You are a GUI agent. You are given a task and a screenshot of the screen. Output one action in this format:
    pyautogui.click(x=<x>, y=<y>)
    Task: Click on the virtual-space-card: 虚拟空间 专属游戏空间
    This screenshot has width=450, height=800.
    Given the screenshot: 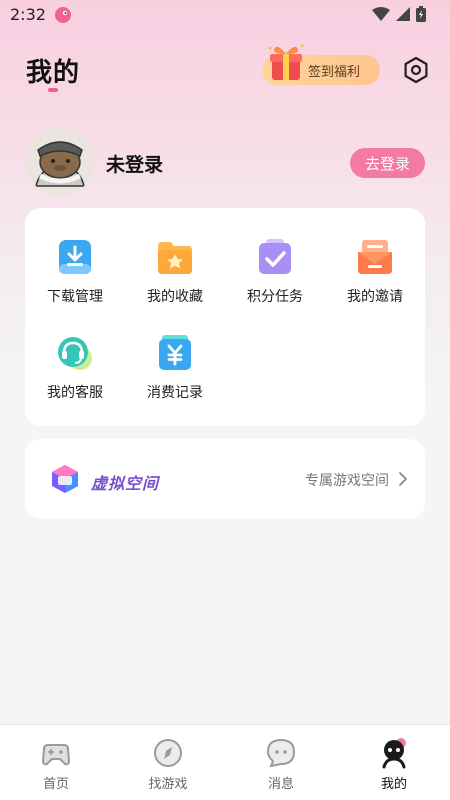 What is the action you would take?
    pyautogui.click(x=225, y=479)
    